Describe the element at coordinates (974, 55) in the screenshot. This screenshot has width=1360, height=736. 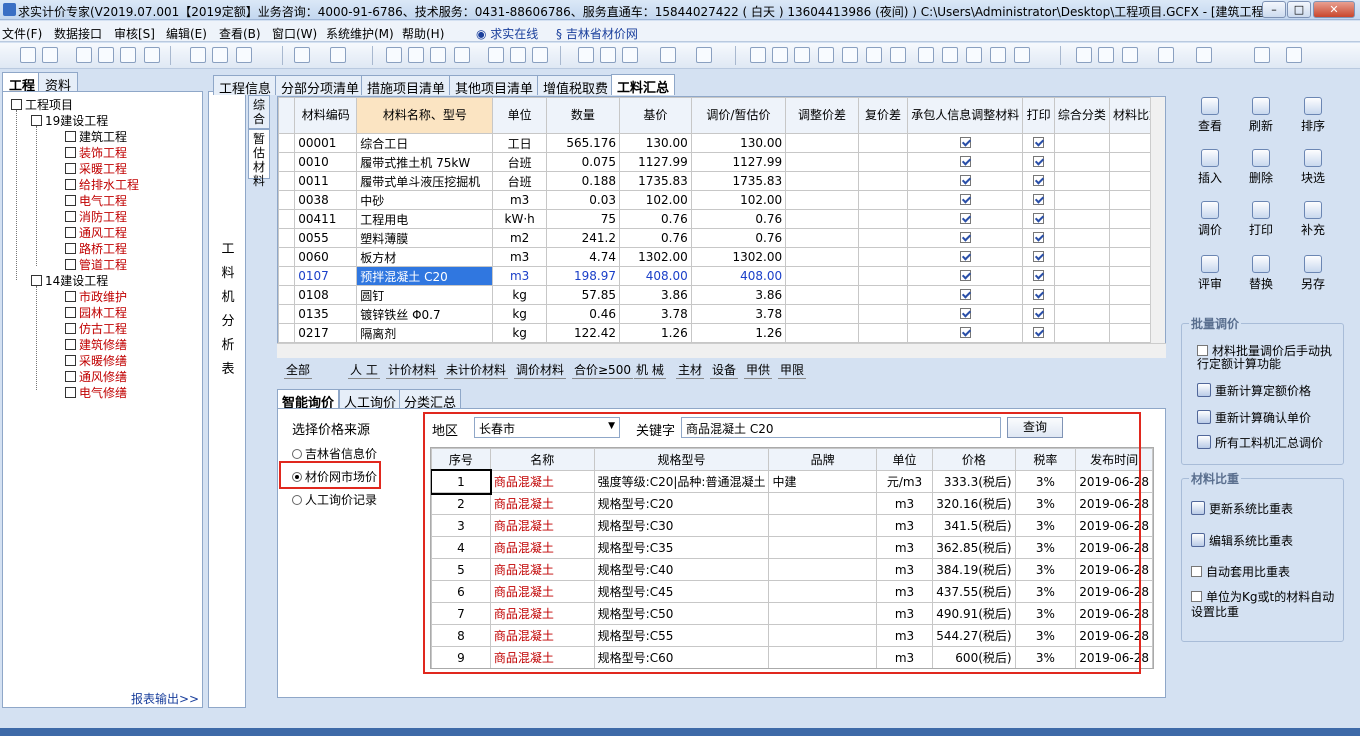
I see `adjust-icon` at that location.